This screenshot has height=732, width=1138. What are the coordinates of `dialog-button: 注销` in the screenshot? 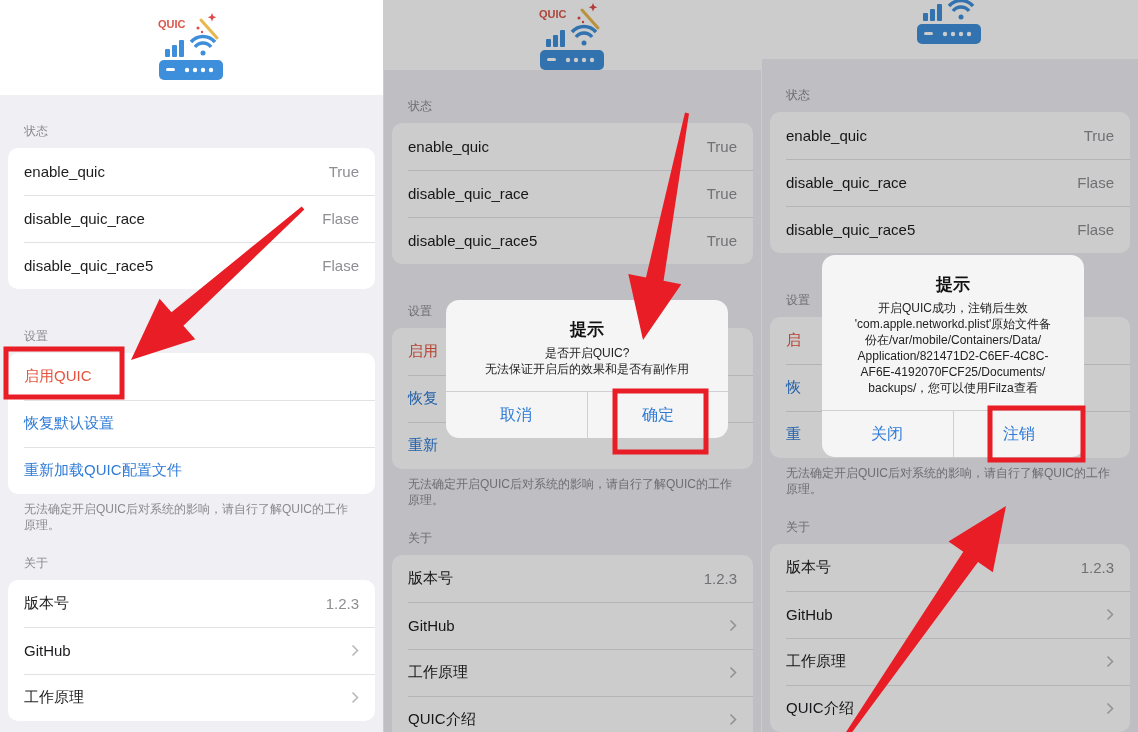 It's located at (1018, 434).